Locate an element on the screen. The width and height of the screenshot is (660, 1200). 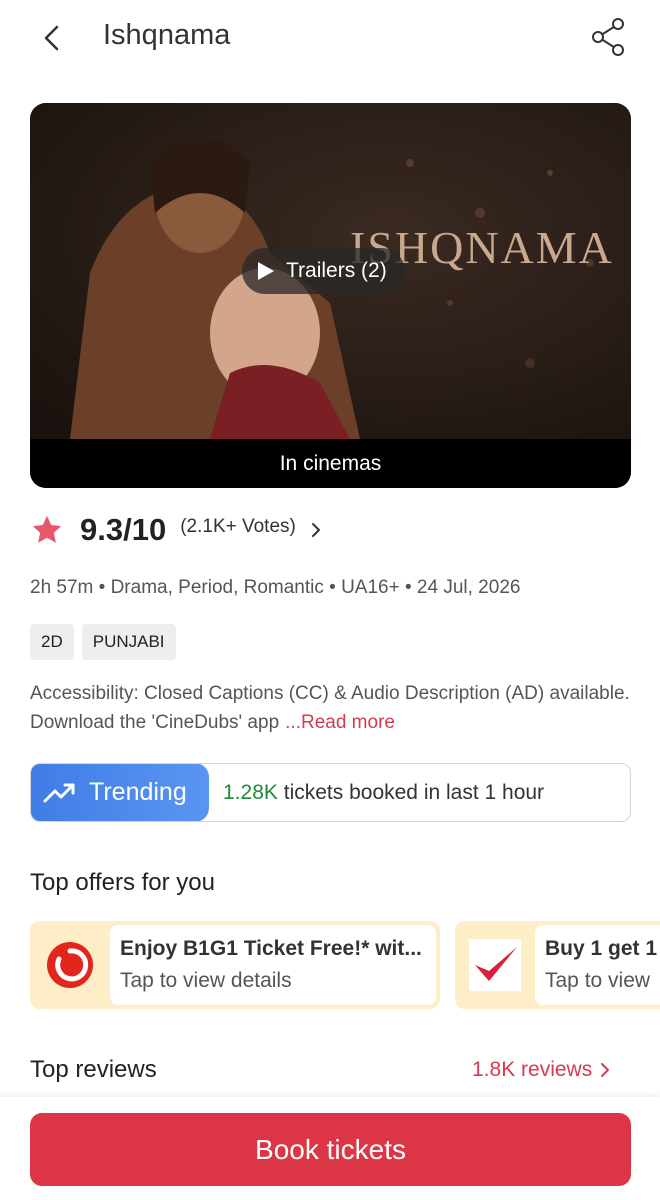
play-icon is located at coordinates (266, 271).